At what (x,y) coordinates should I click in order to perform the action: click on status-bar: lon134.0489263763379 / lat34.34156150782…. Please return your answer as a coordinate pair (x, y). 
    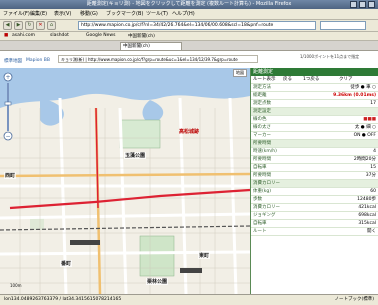
    Looking at the image, I should click on (189, 299).